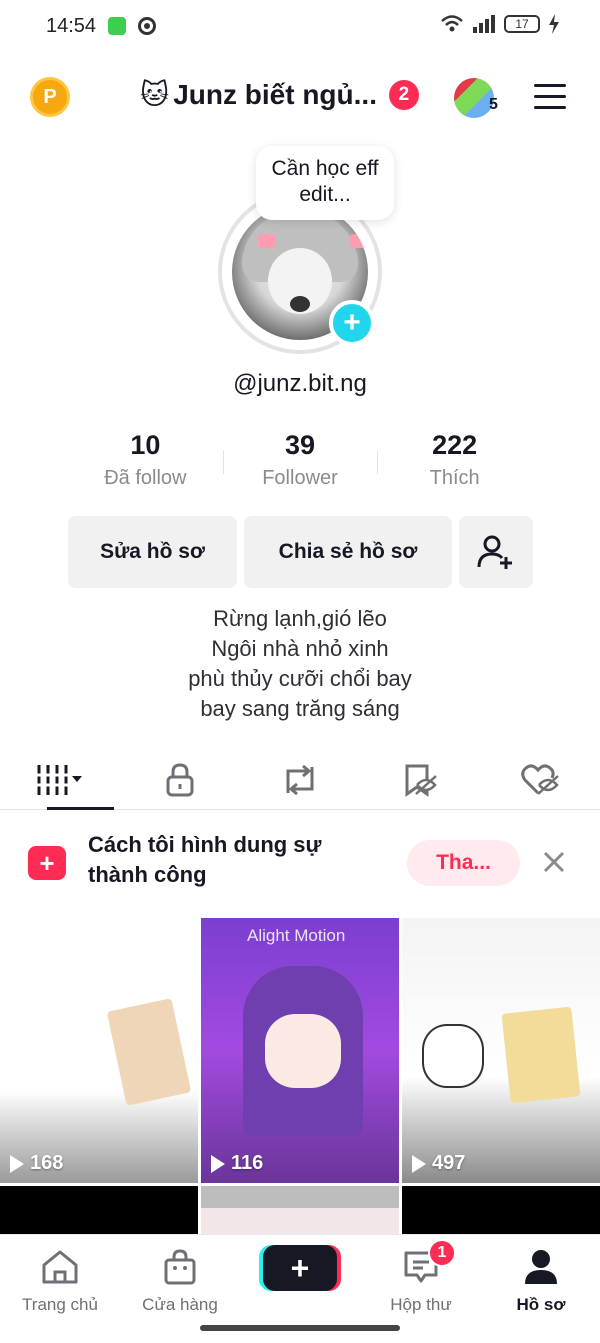  Describe the element at coordinates (50, 97) in the screenshot. I see `coin-icon: P` at that location.